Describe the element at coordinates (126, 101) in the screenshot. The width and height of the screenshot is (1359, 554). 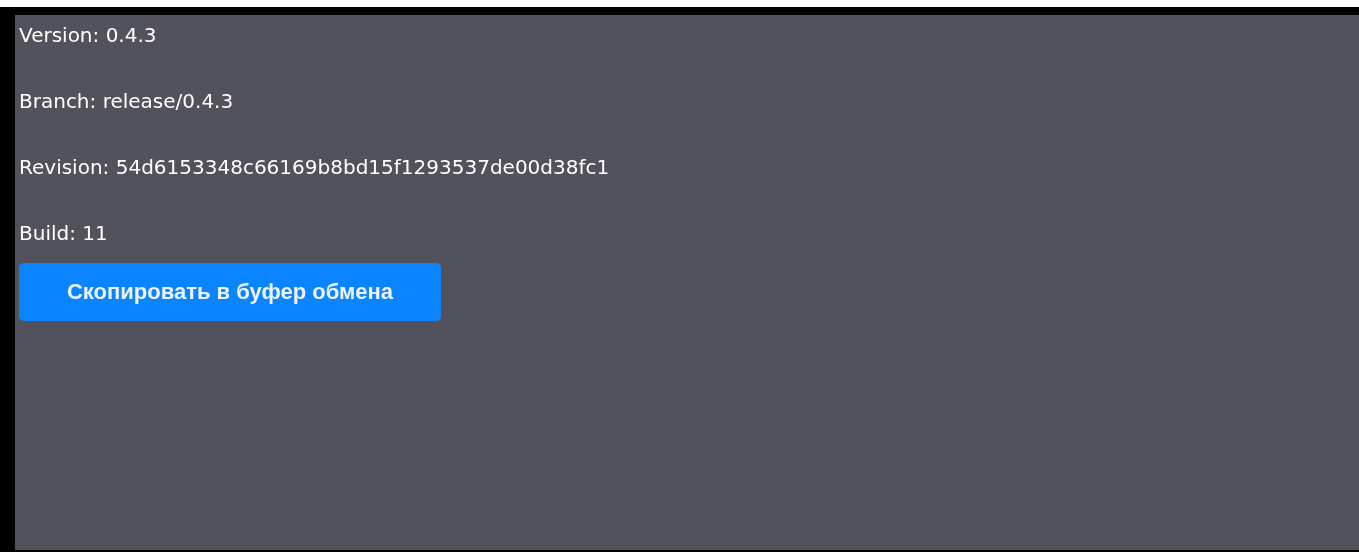
I see `info-text: Branch: release/0.4.3` at that location.